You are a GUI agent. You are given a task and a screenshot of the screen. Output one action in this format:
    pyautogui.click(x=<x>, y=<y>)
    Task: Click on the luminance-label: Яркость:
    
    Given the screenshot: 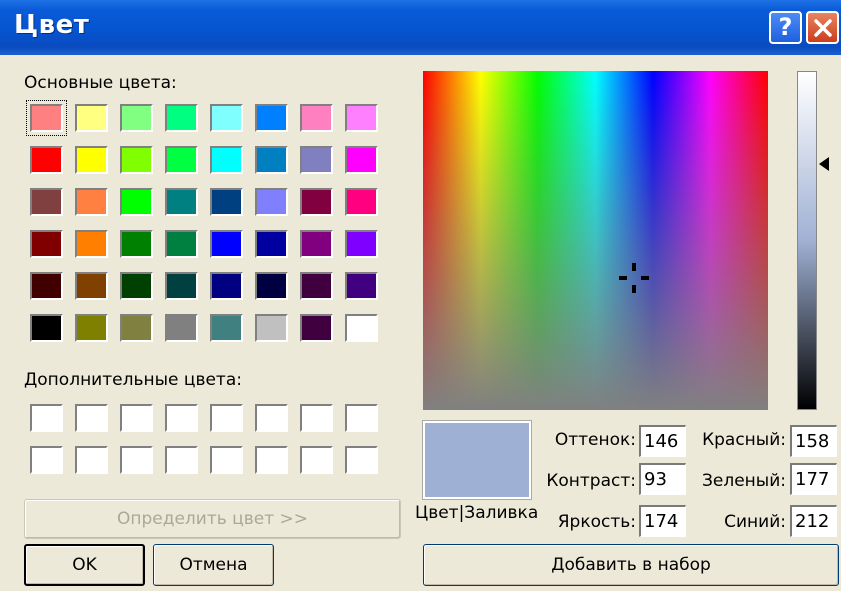 What is the action you would take?
    pyautogui.click(x=596, y=522)
    